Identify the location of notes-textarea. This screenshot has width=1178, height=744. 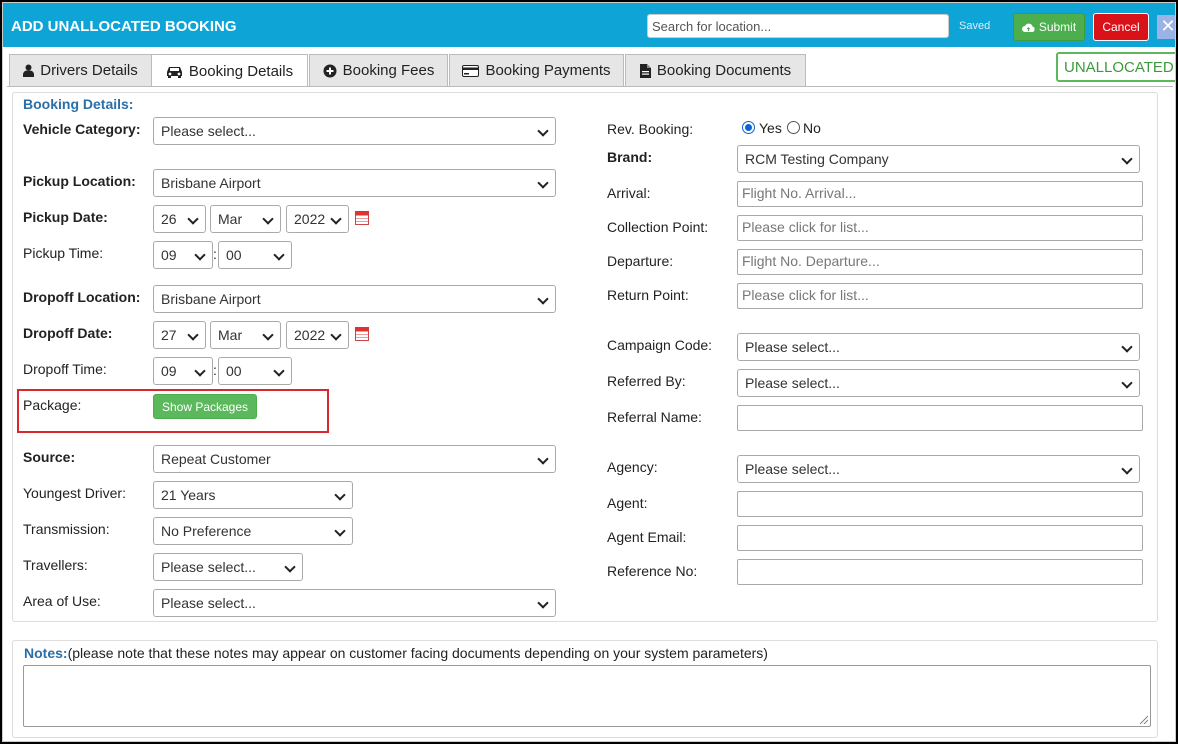
(587, 696).